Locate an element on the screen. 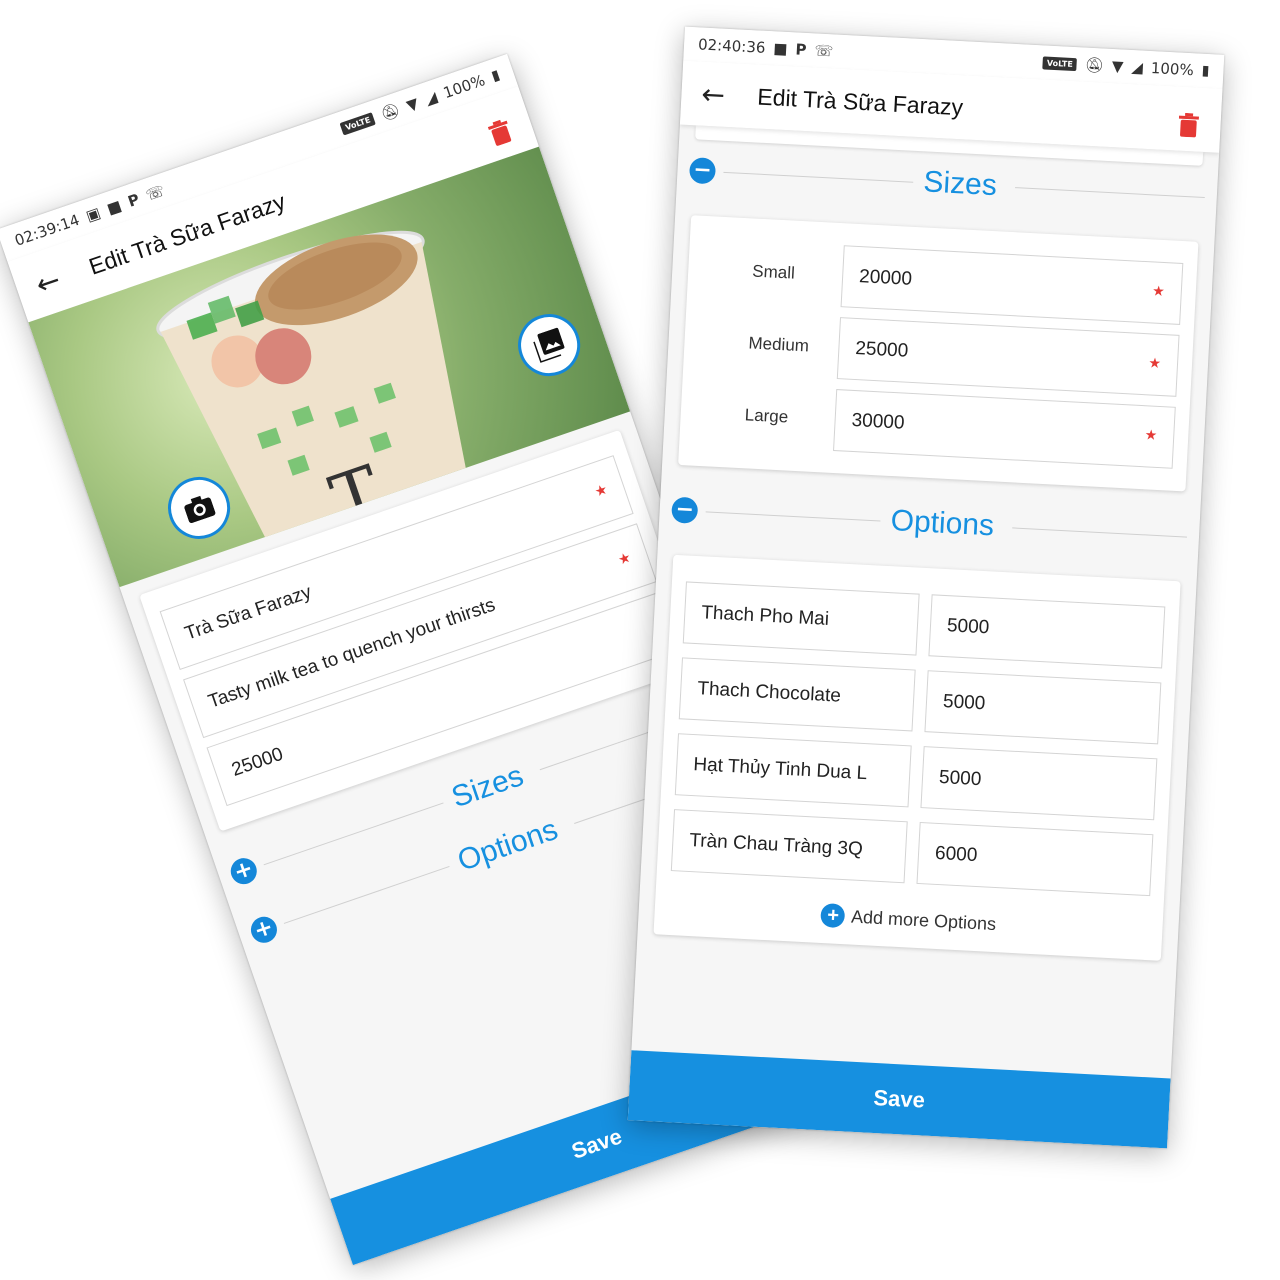 The height and width of the screenshot is (1280, 1280). sizes-title: Sizes is located at coordinates (960, 184).